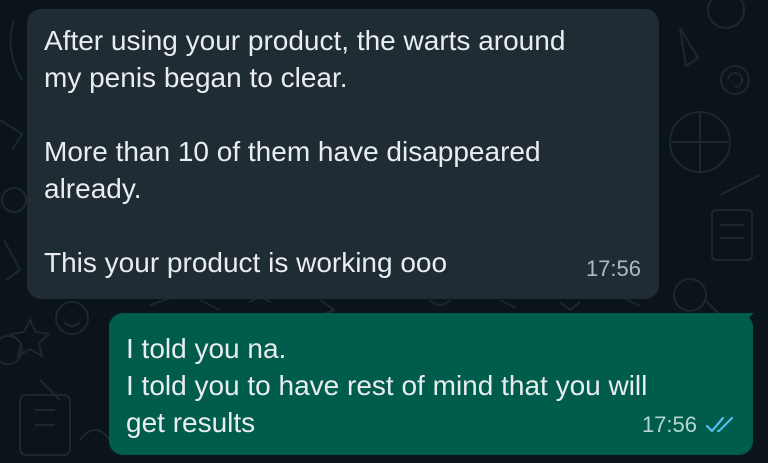  What do you see at coordinates (292, 151) in the screenshot?
I see `incoming-message-line-4: More than 10 of them have disappeared` at bounding box center [292, 151].